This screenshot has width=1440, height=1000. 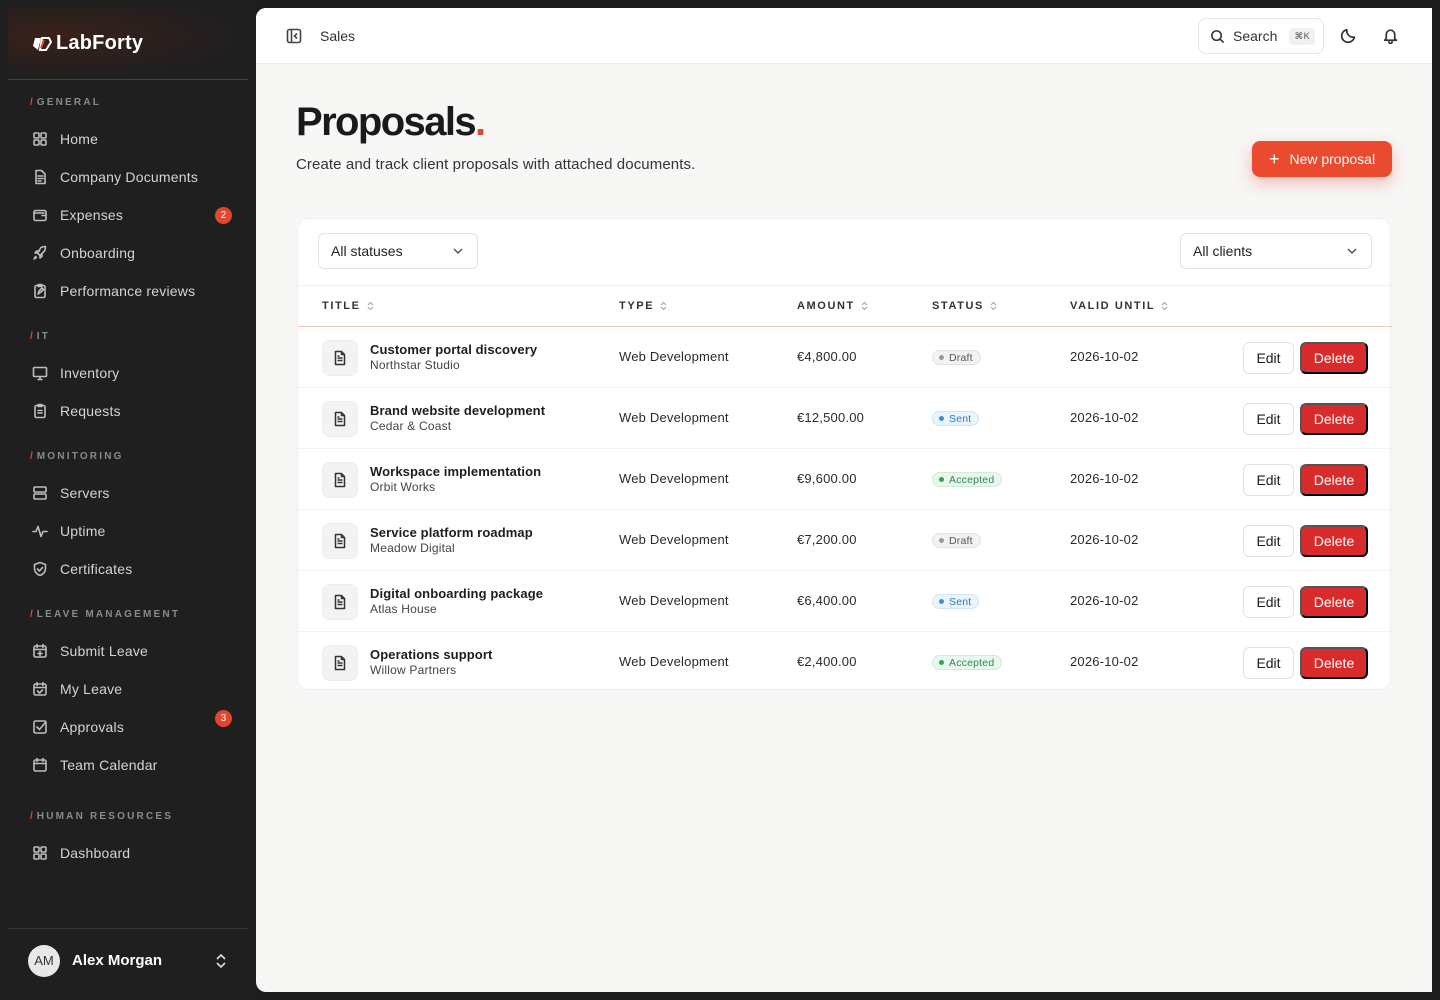 I want to click on proposal-title: Workspace implementation, so click(x=455, y=471).